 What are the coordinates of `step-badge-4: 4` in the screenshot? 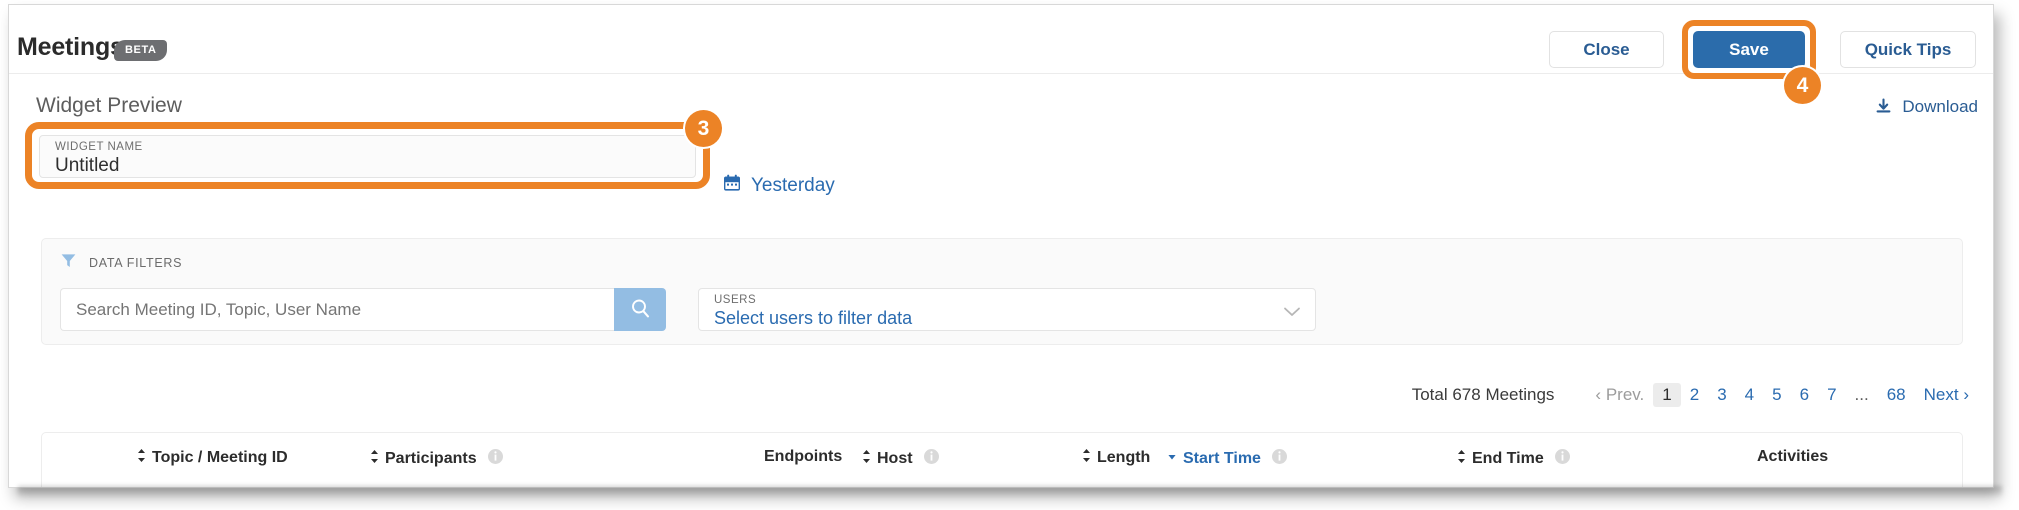 It's located at (1802, 85).